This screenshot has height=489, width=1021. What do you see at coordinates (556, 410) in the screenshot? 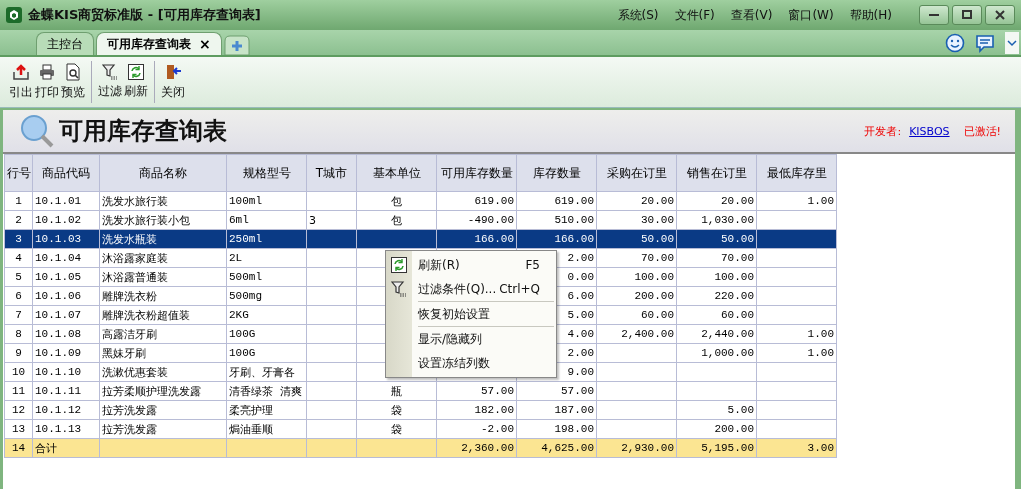
I see `table-cell: 187.00` at bounding box center [556, 410].